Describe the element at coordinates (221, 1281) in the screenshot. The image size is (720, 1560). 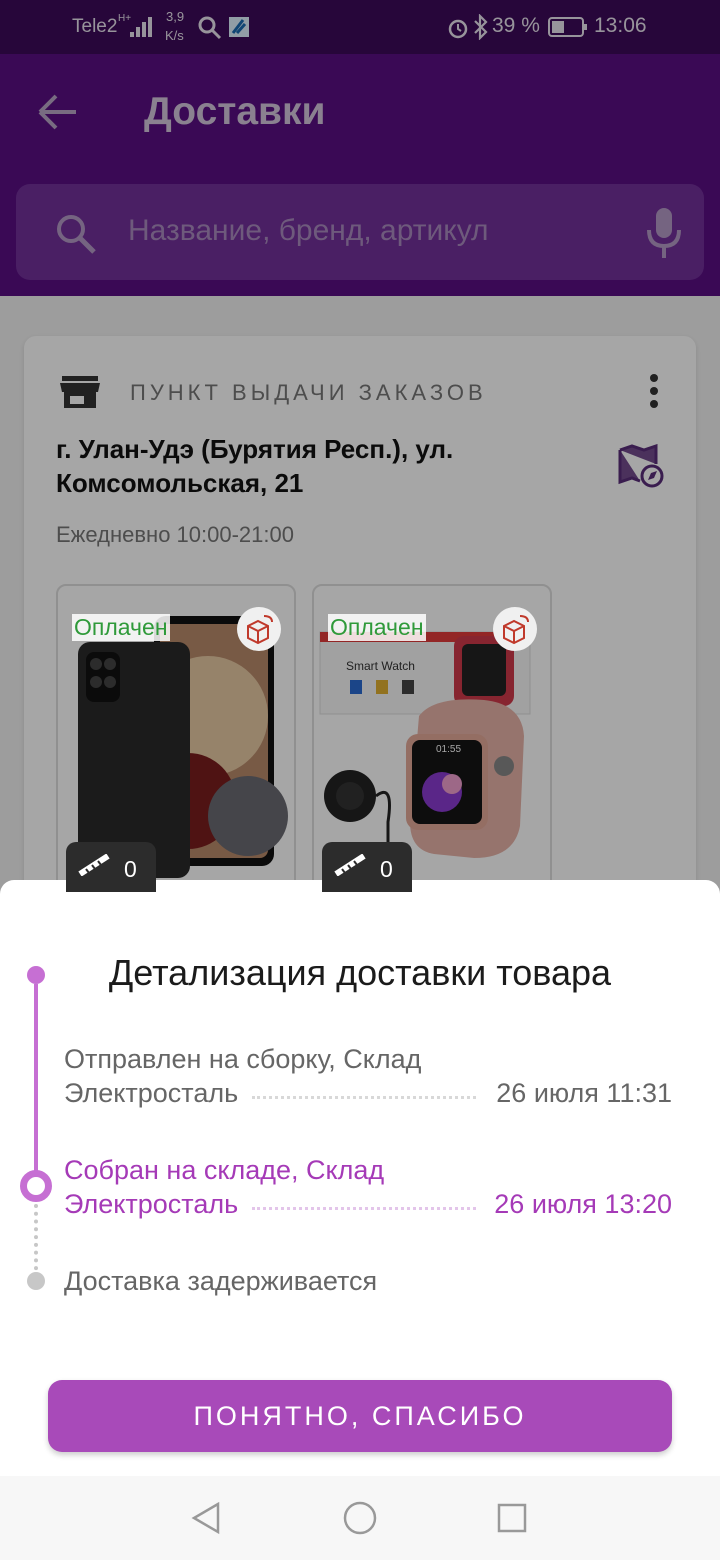
I see `step-title: Доставка задерживается` at that location.